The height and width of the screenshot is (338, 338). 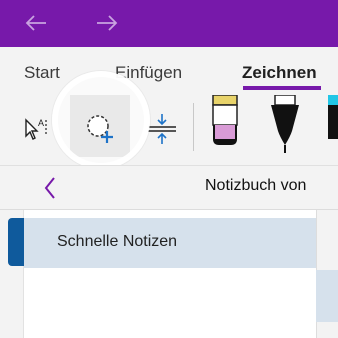 I want to click on tab-draw: Zeichnen, so click(x=279, y=73).